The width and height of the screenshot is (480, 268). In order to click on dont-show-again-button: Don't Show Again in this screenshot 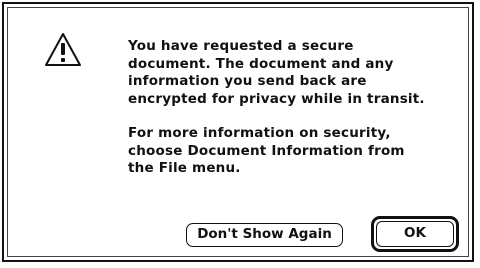, I will do `click(264, 235)`.